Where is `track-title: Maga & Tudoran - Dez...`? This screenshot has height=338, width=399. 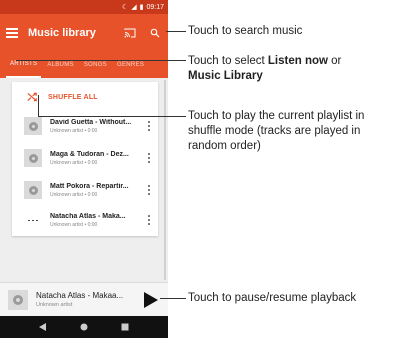
track-title: Maga & Tudoran - Dez... is located at coordinates (89, 154).